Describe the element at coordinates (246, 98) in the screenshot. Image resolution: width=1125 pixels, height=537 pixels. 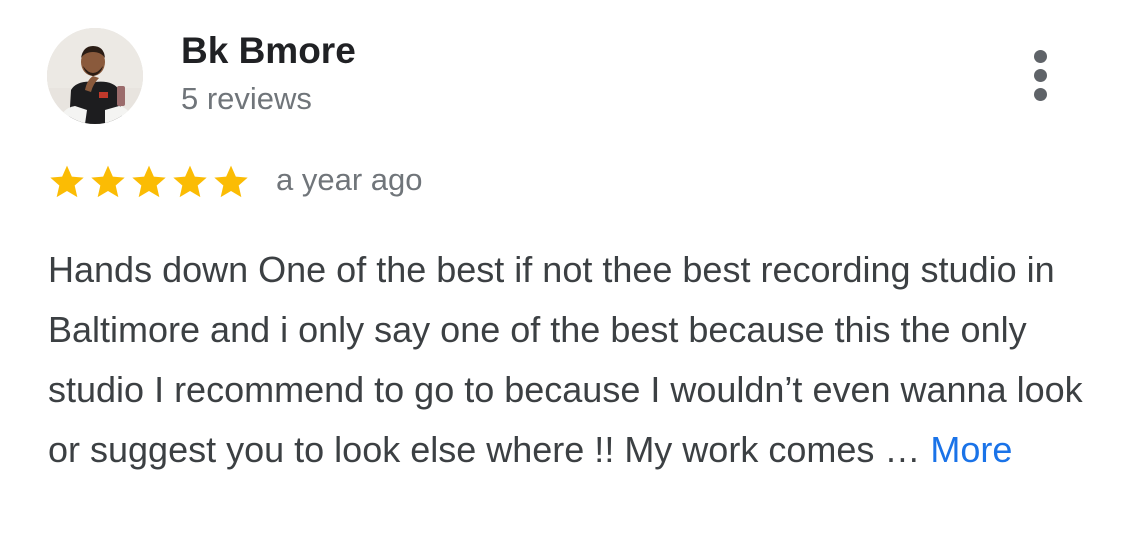
I see `review-count: 5 reviews` at that location.